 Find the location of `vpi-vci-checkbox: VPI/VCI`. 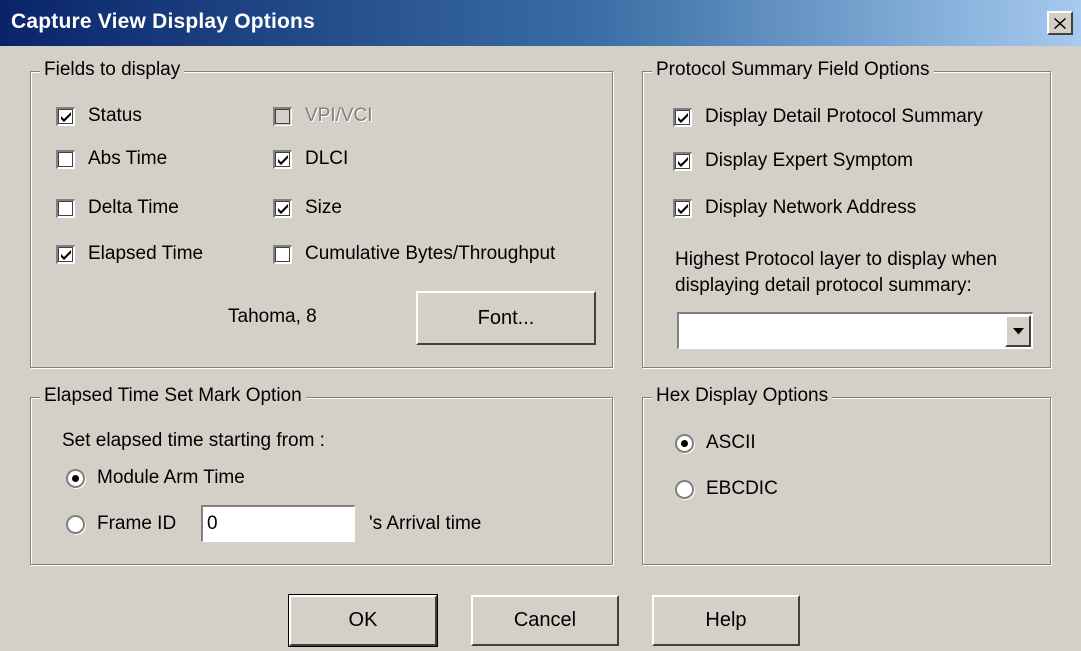

vpi-vci-checkbox: VPI/VCI is located at coordinates (323, 116).